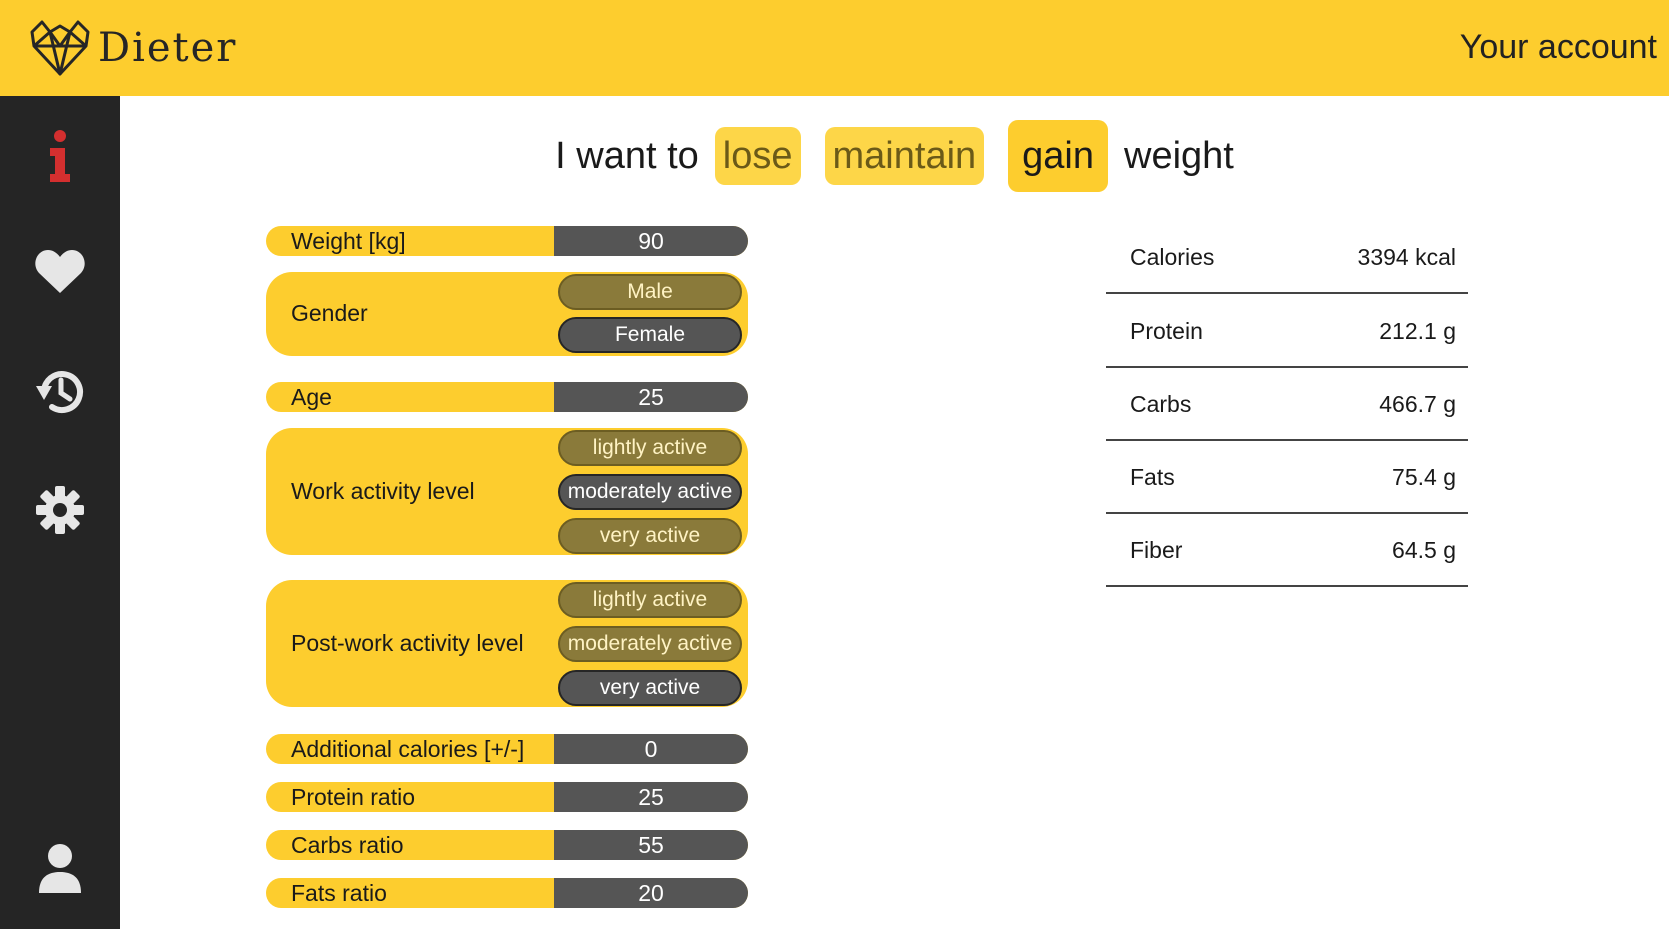  I want to click on post-work-activity-label: Post-work activity level, so click(407, 643).